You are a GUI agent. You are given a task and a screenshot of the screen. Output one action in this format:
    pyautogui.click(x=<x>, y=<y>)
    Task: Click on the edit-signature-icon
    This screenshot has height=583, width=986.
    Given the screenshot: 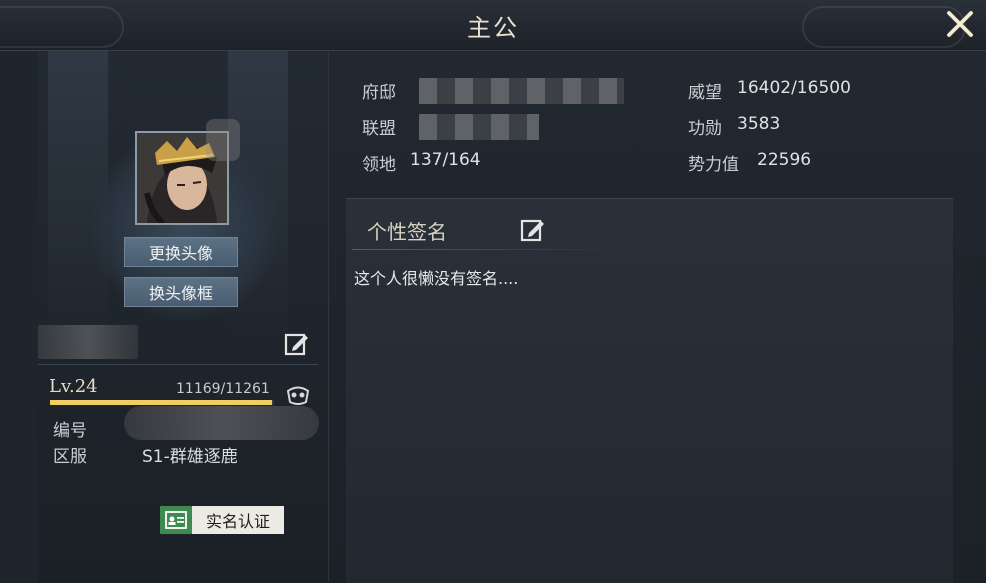 What is the action you would take?
    pyautogui.click(x=533, y=230)
    